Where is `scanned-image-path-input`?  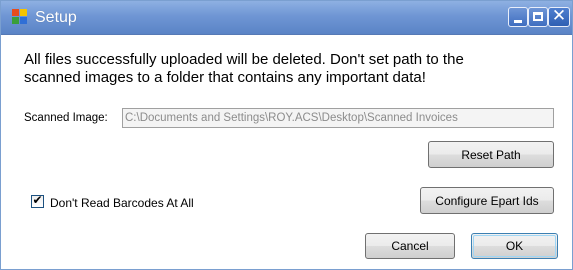 scanned-image-path-input is located at coordinates (338, 118).